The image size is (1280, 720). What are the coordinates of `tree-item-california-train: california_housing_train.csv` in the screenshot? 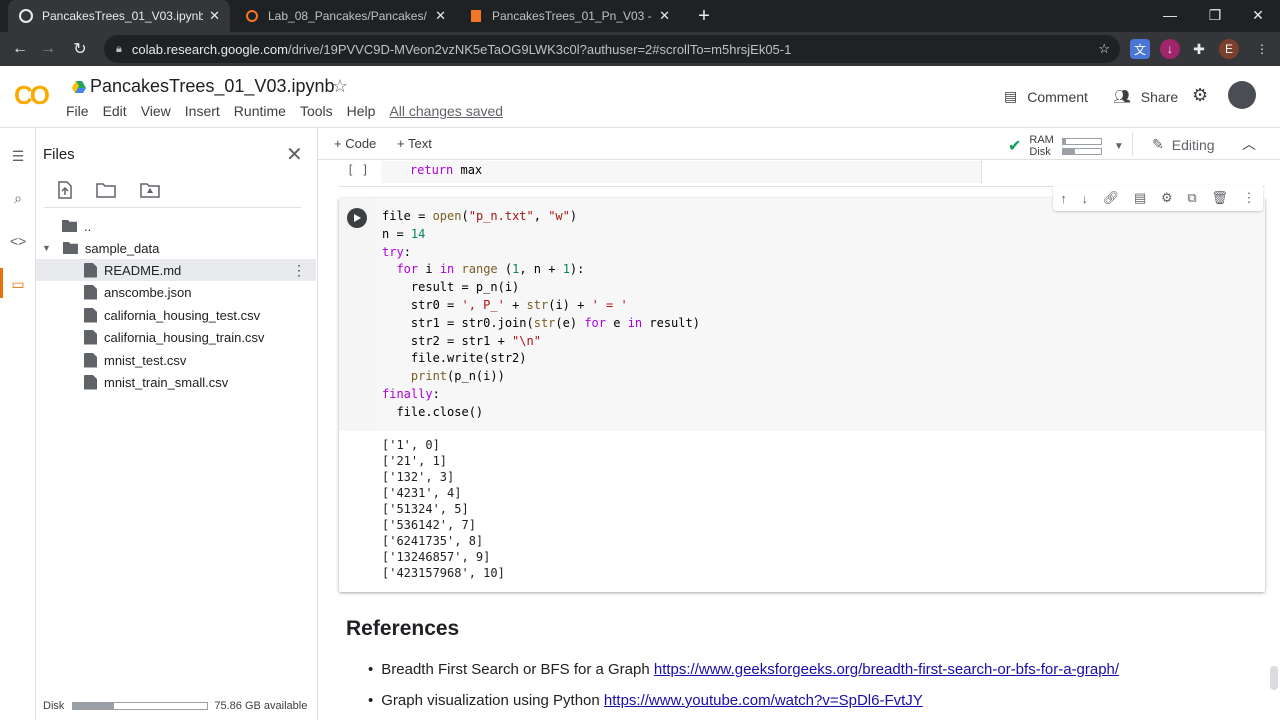 It's located at (176, 337).